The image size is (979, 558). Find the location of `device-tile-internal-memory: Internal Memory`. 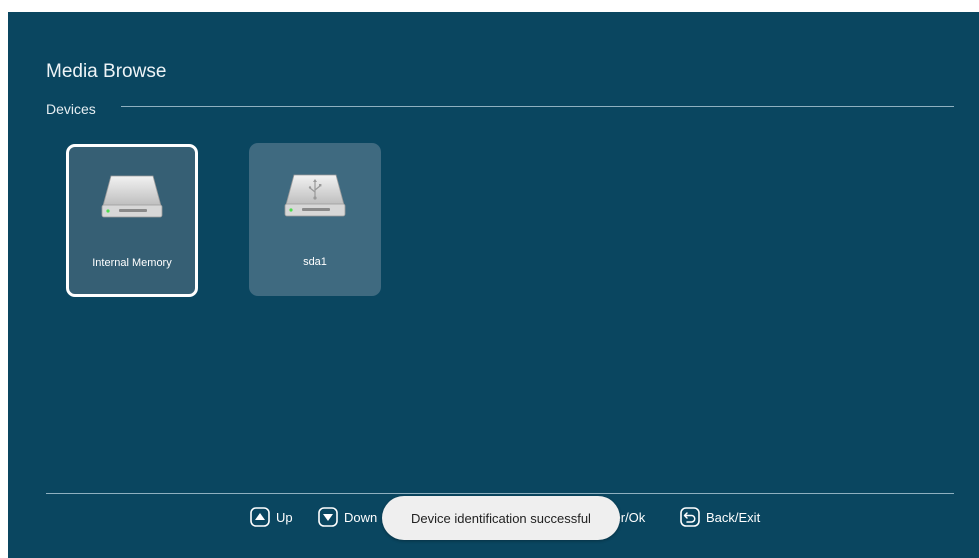

device-tile-internal-memory: Internal Memory is located at coordinates (132, 220).